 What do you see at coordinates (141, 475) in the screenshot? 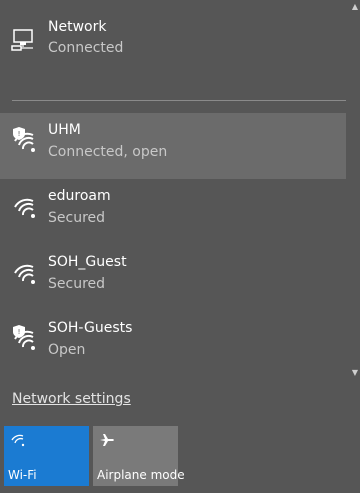
I see `airplane-tile-label: Airplane mode` at bounding box center [141, 475].